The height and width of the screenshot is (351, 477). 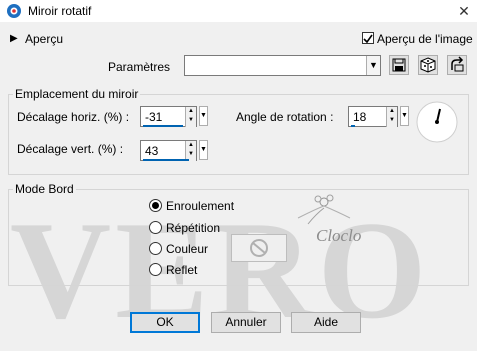 I want to click on help-button: Aide, so click(x=326, y=322).